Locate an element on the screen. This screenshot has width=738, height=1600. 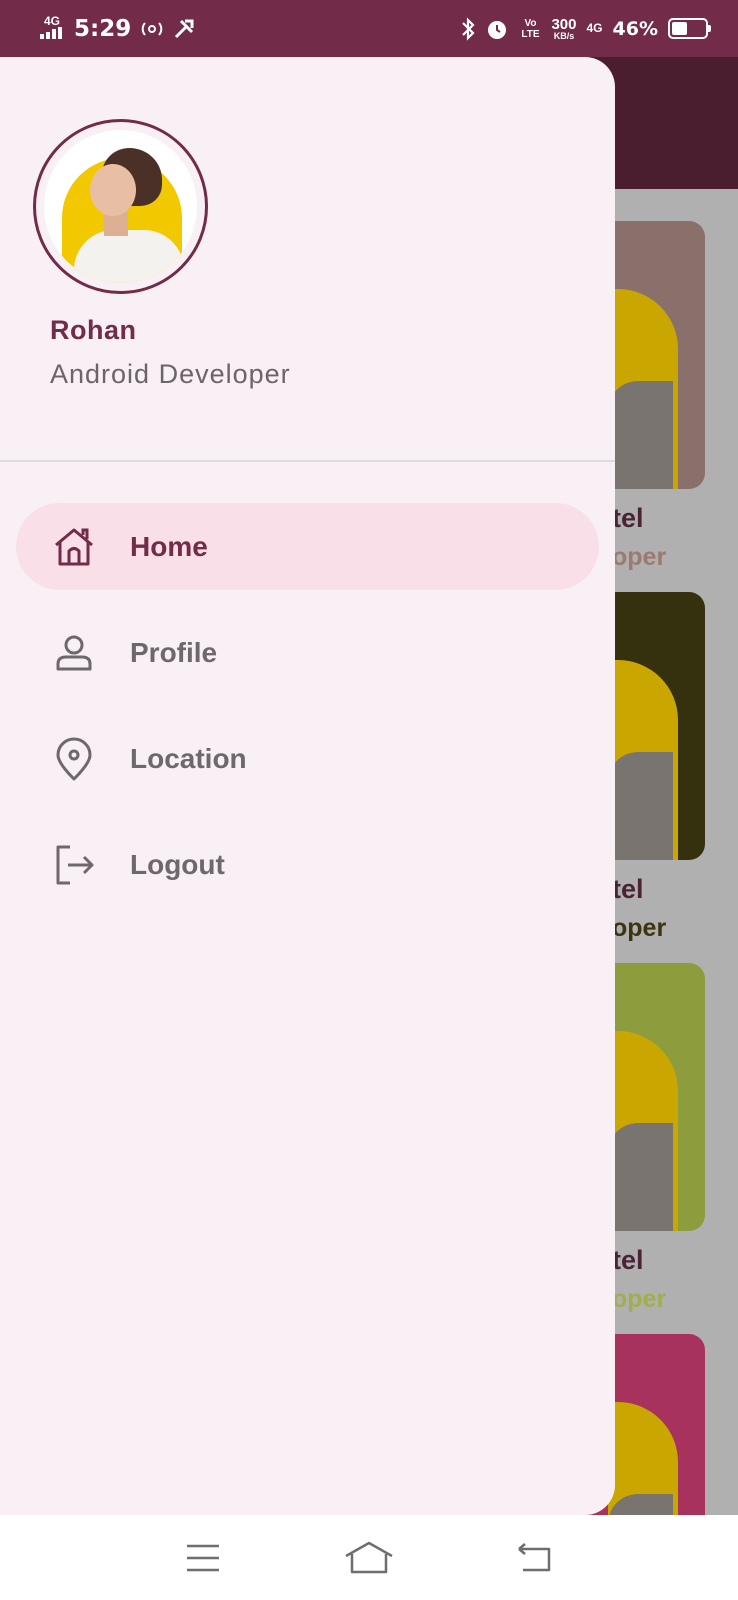
home-outline-icon is located at coordinates (369, 1557).